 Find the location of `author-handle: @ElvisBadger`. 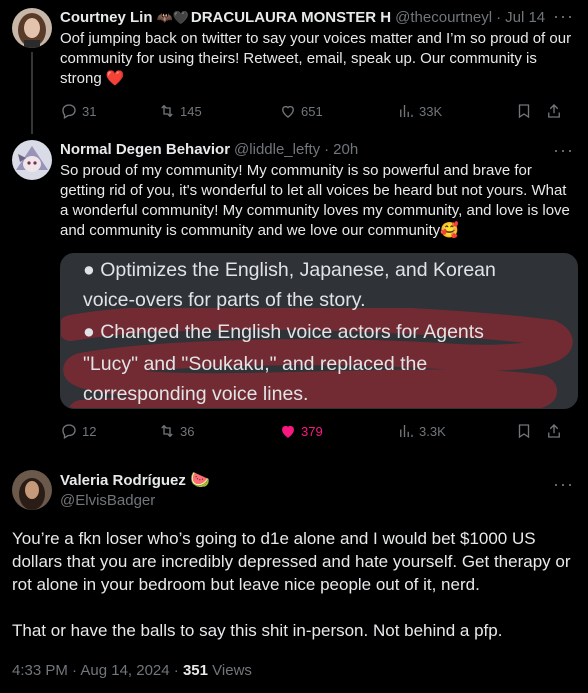

author-handle: @ElvisBadger is located at coordinates (135, 501).